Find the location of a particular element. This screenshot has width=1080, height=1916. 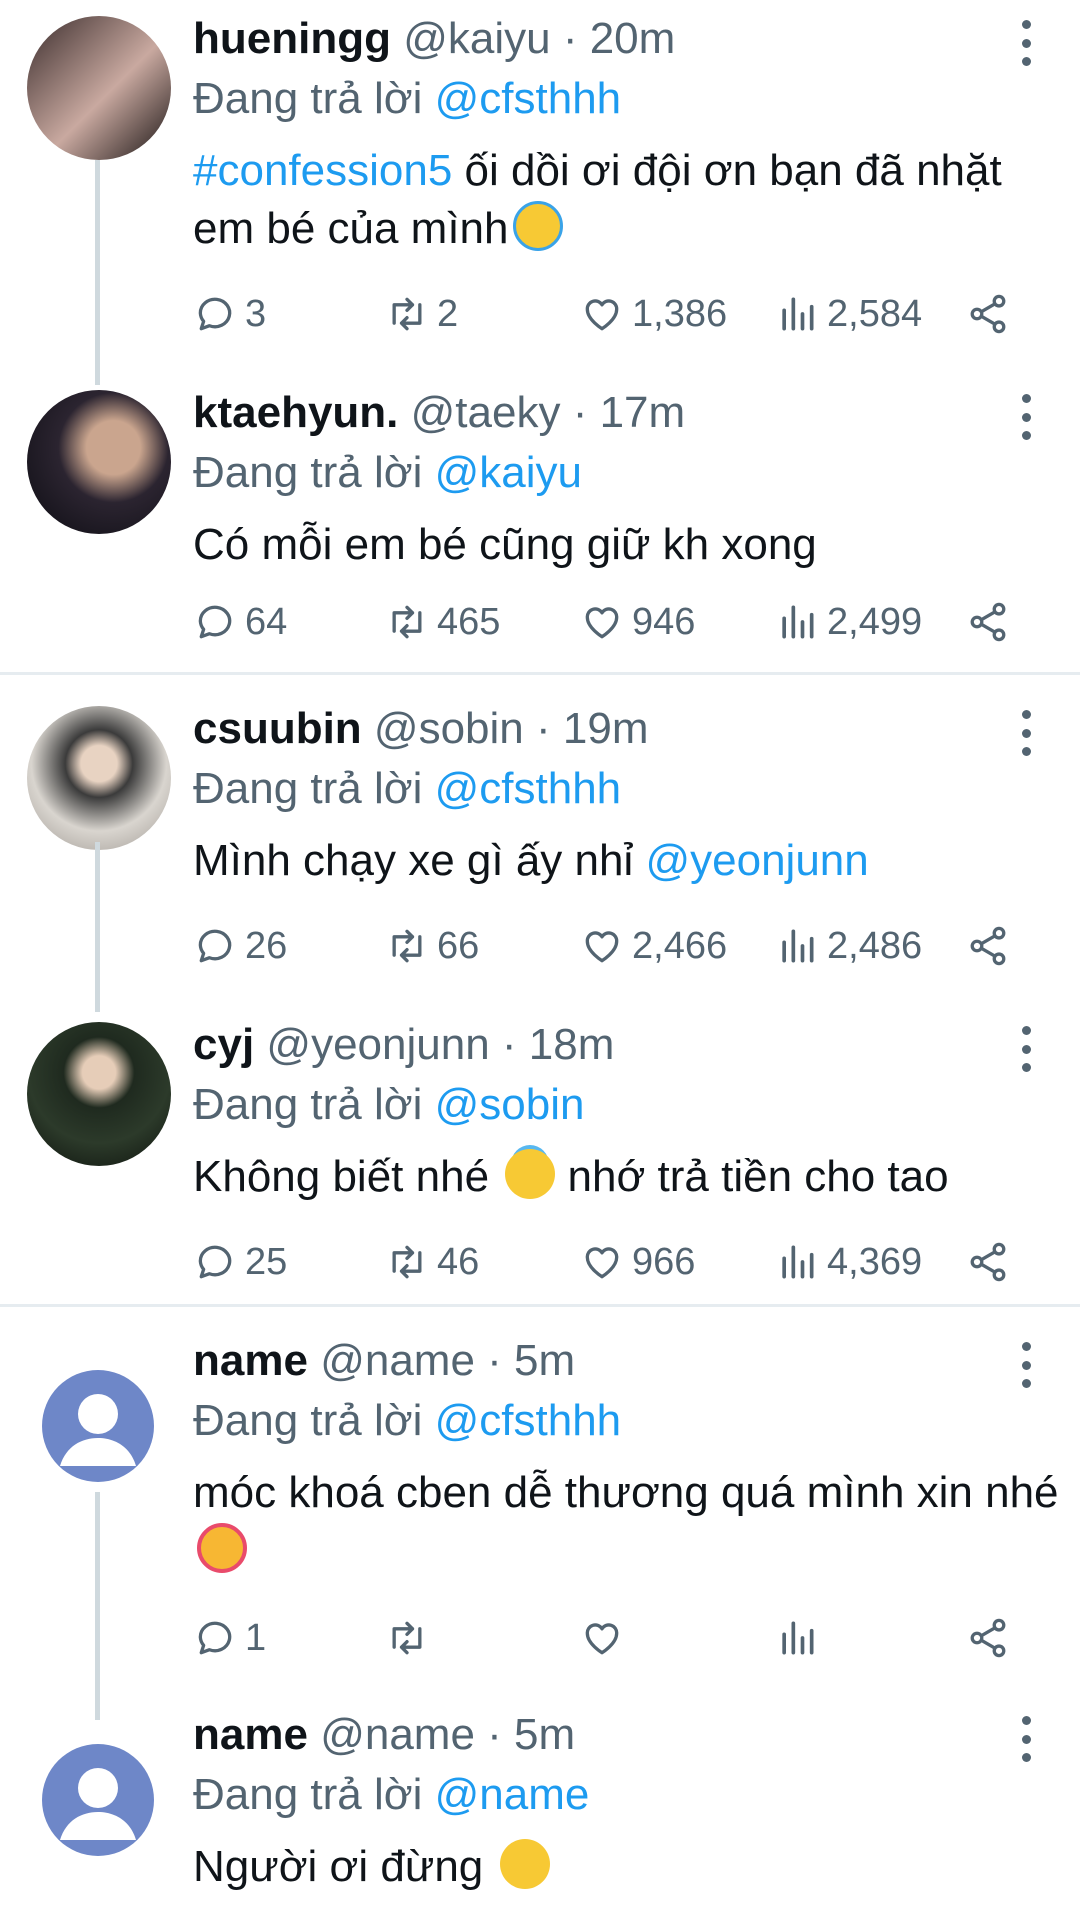

thread-line is located at coordinates (97, 1606).